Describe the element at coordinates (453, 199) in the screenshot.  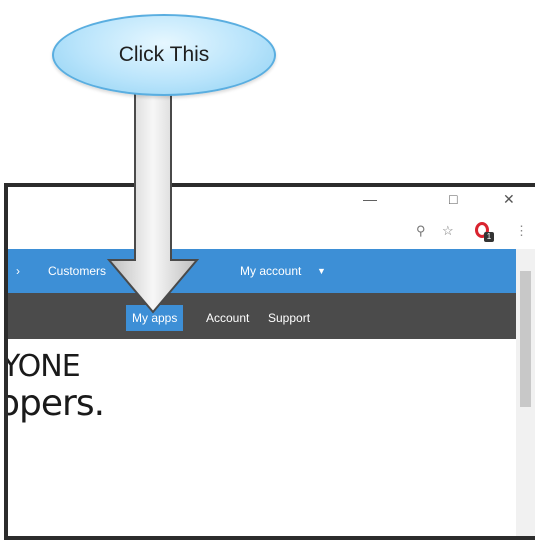
I see `maximize-button: □` at that location.